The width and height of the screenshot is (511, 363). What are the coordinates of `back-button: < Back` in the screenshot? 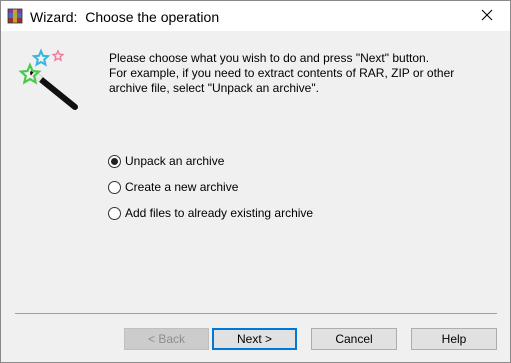 It's located at (166, 339).